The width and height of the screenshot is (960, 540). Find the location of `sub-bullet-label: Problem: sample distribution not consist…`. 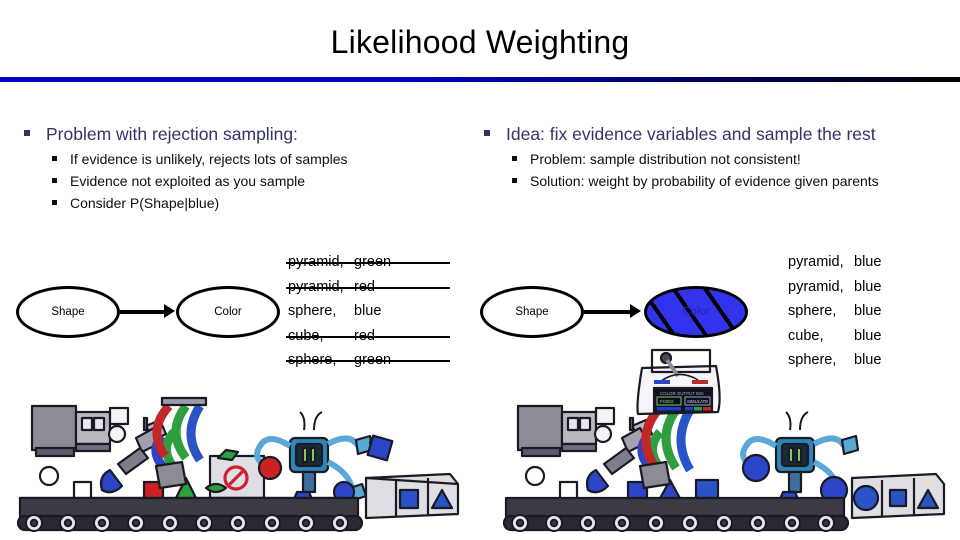

sub-bullet-label: Problem: sample distribution not consist… is located at coordinates (665, 159).